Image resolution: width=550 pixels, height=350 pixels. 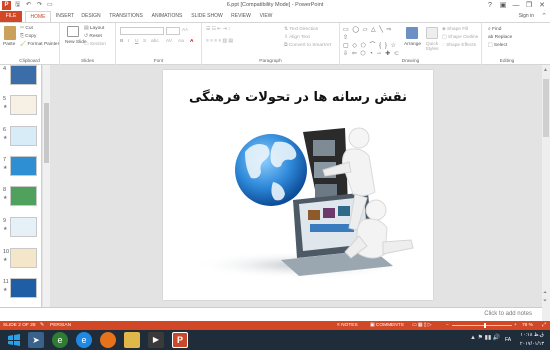 I want to click on thumb-number: 4, so click(x=5, y=69).